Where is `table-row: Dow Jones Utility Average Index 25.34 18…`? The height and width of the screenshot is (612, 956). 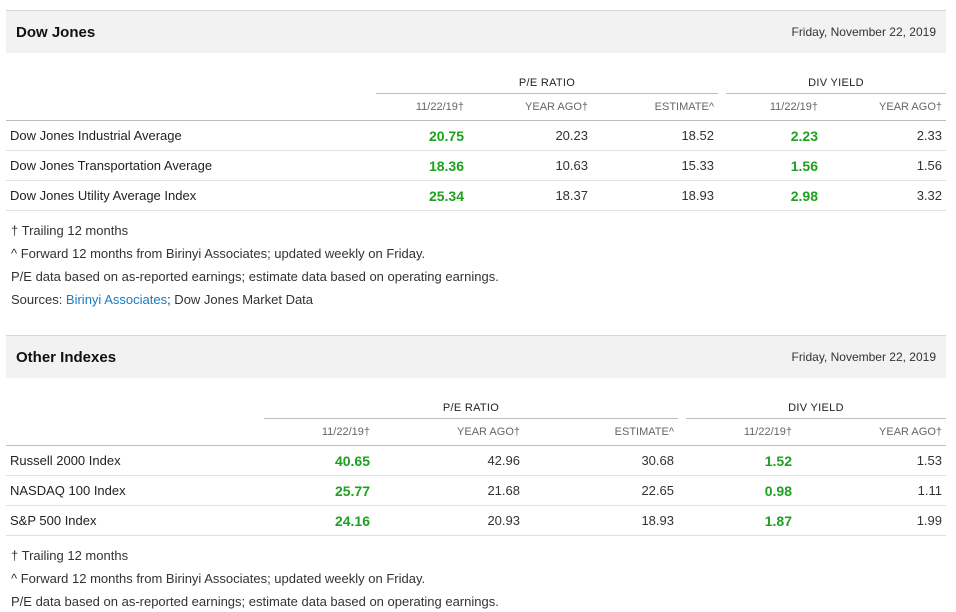
table-row: Dow Jones Utility Average Index 25.34 18… is located at coordinates (476, 195).